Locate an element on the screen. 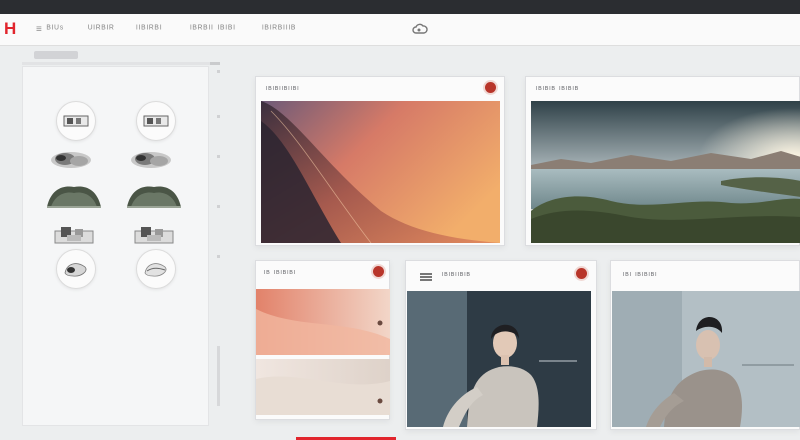 This screenshot has width=800, height=440. image-card-lake: ᴵᴮᴵᴮᴵᴮ ᴵᴮᴵᴮᴵᴮ is located at coordinates (662, 161).